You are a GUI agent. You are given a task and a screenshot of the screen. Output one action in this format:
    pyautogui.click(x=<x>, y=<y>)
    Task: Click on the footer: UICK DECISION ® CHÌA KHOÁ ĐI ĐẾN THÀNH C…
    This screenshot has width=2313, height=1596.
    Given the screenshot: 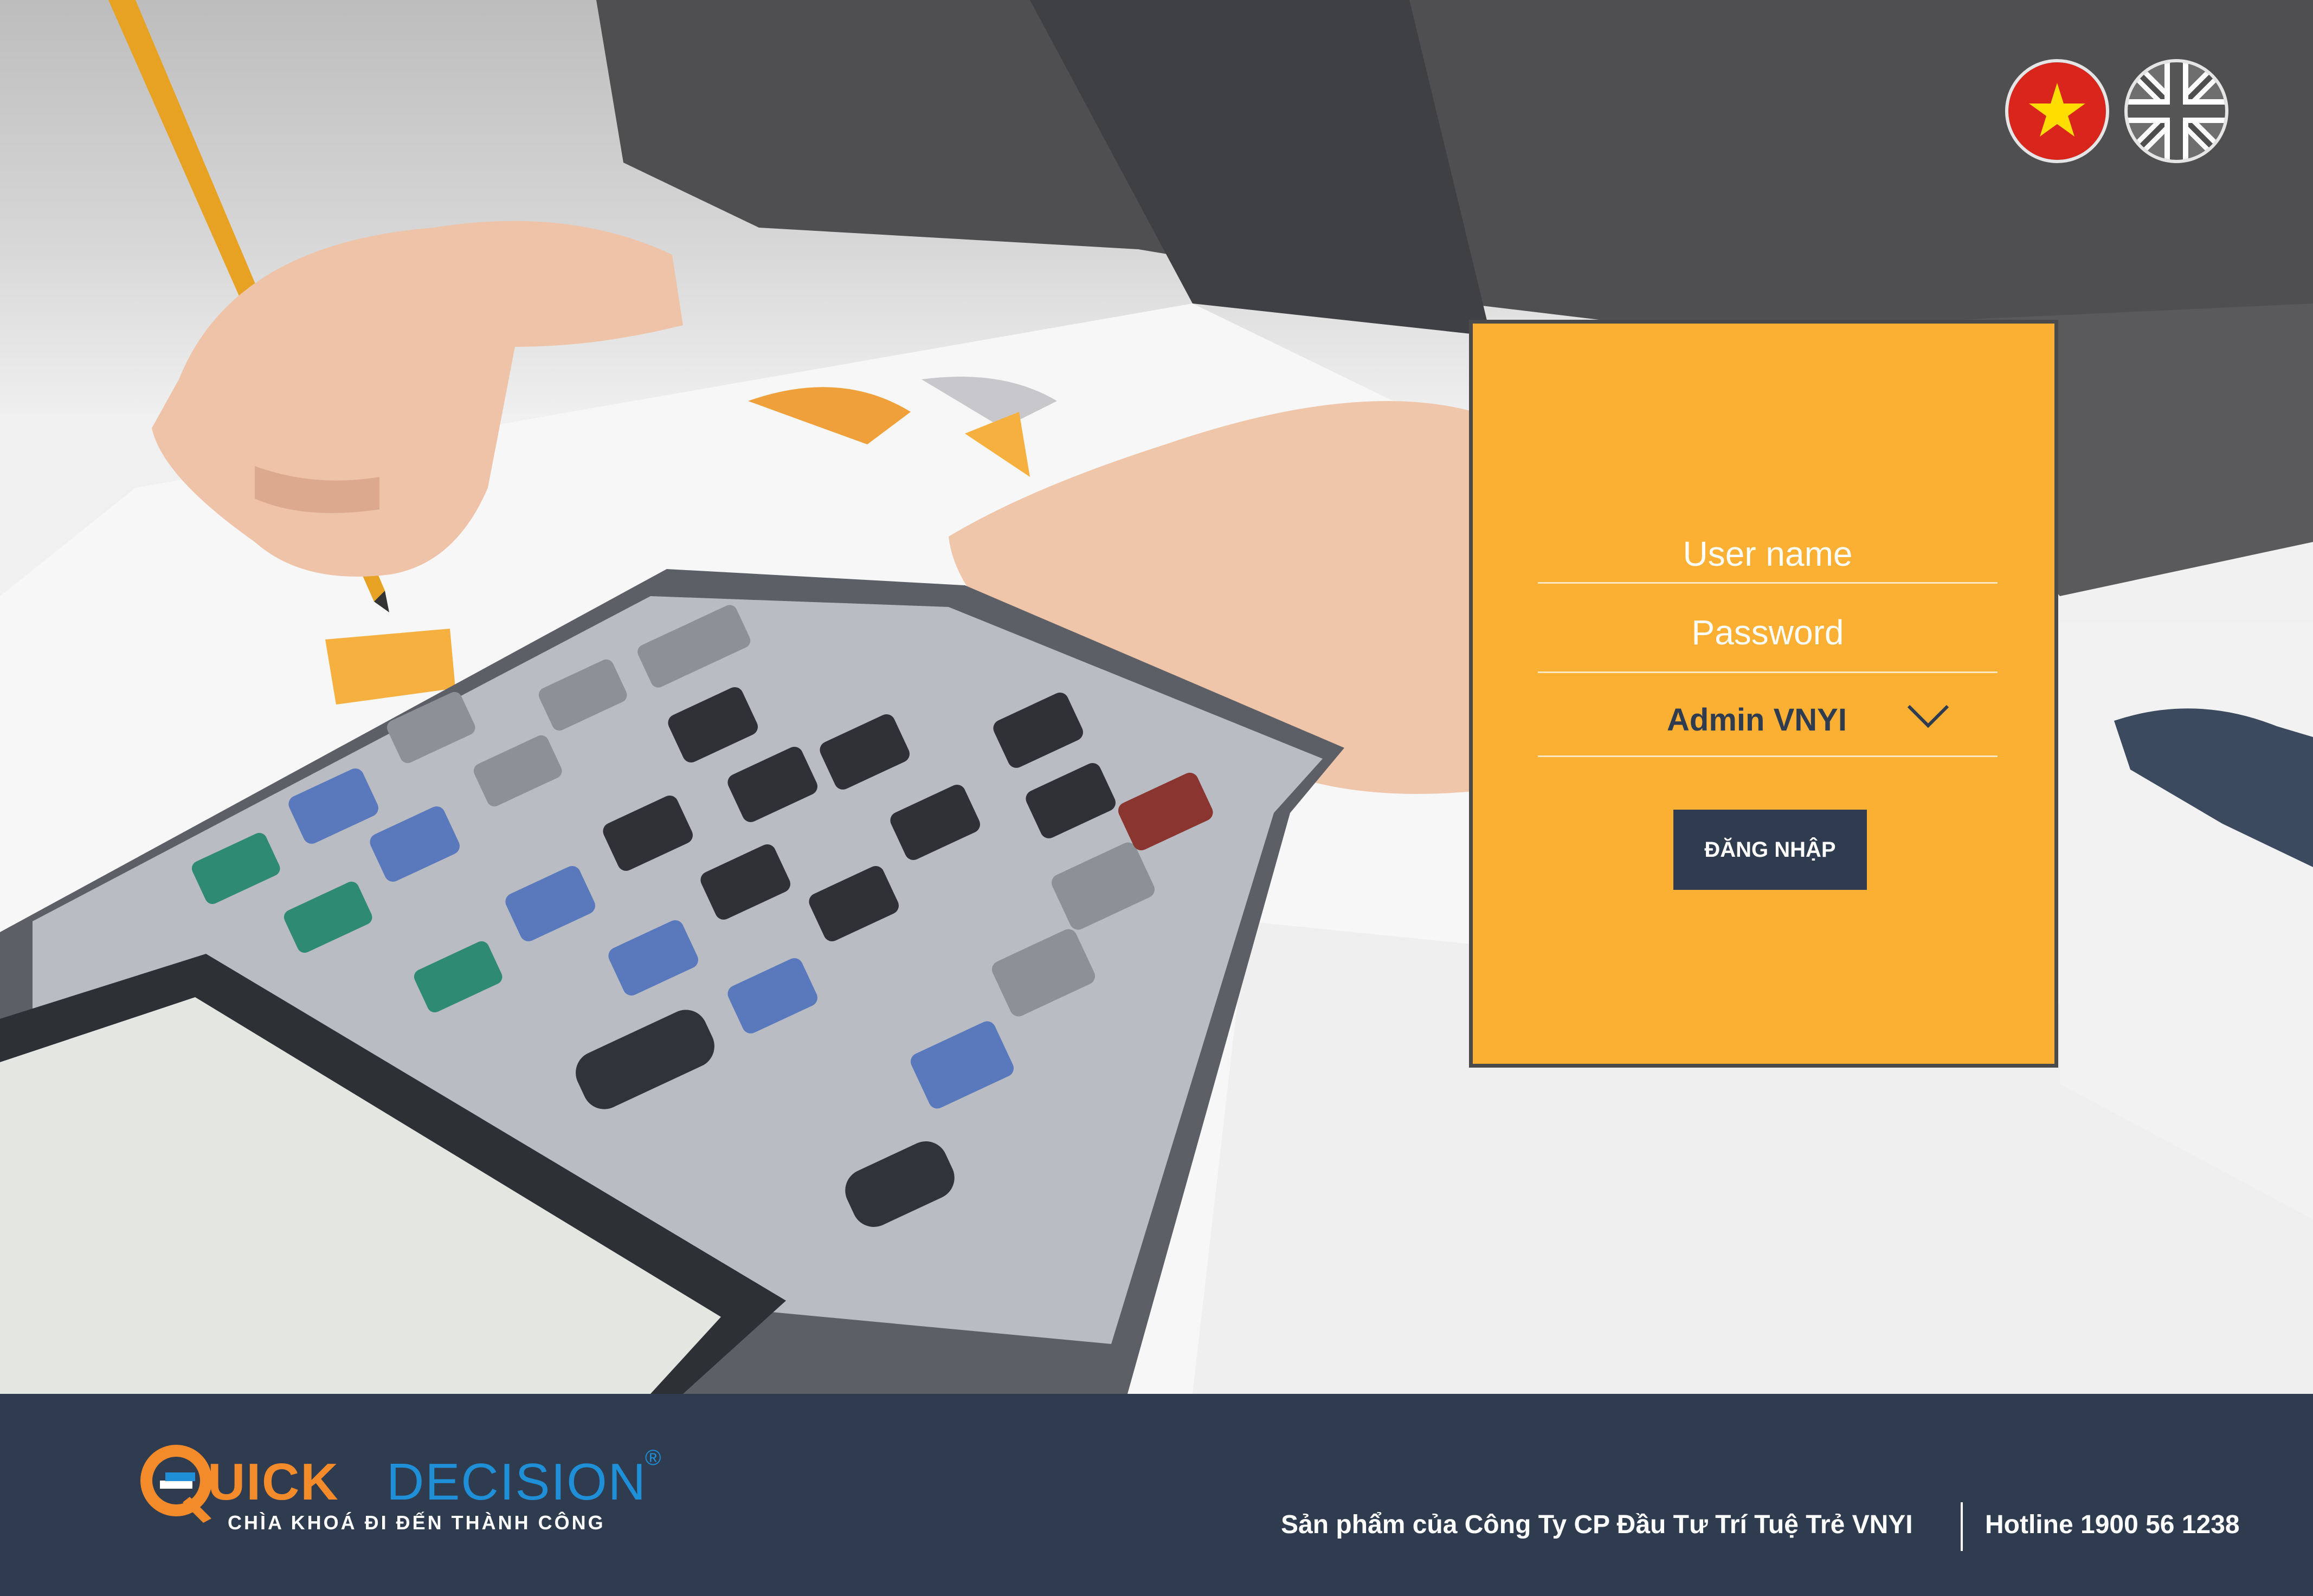 What is the action you would take?
    pyautogui.click(x=1156, y=1495)
    